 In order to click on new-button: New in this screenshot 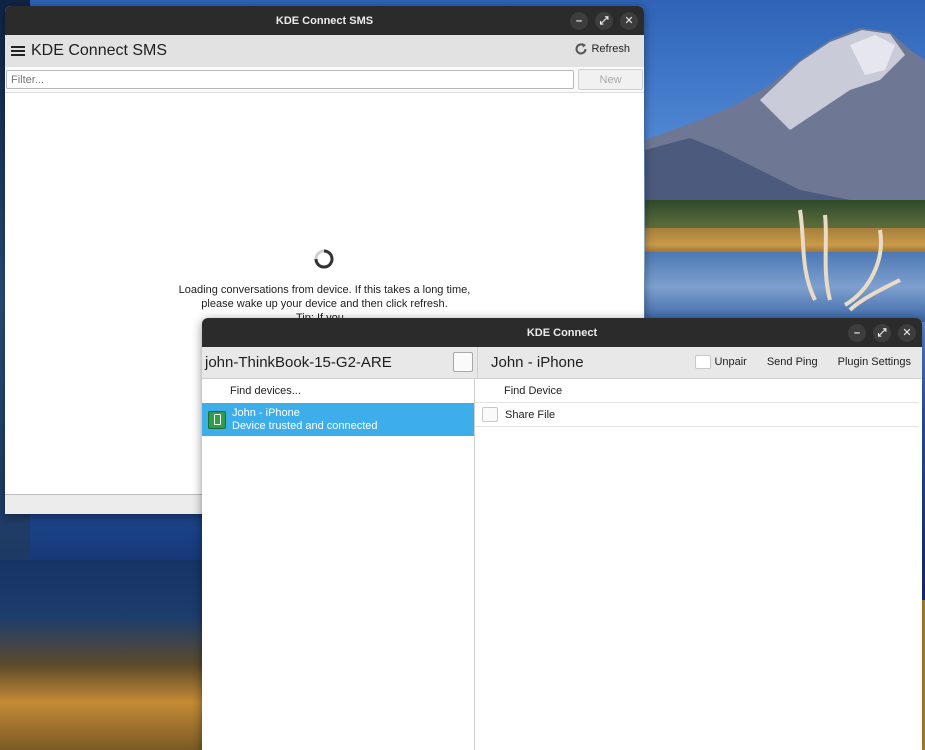, I will do `click(610, 79)`.